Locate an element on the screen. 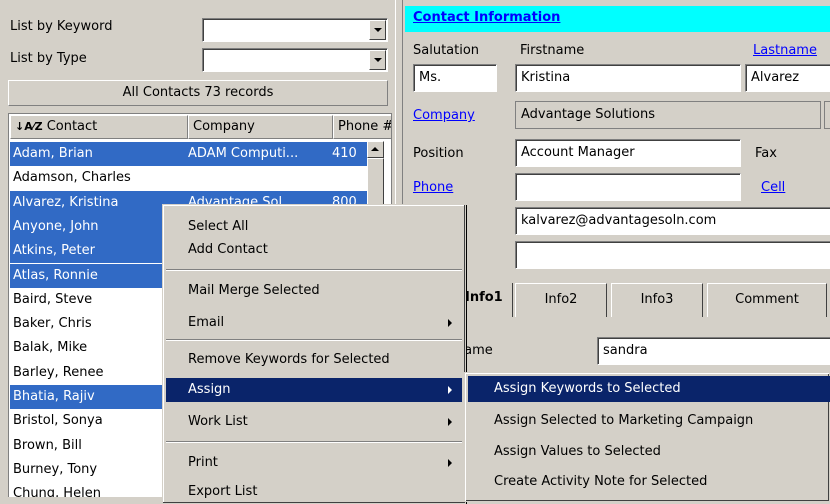 The image size is (830, 504). column-header-phone: Phone # is located at coordinates (362, 127).